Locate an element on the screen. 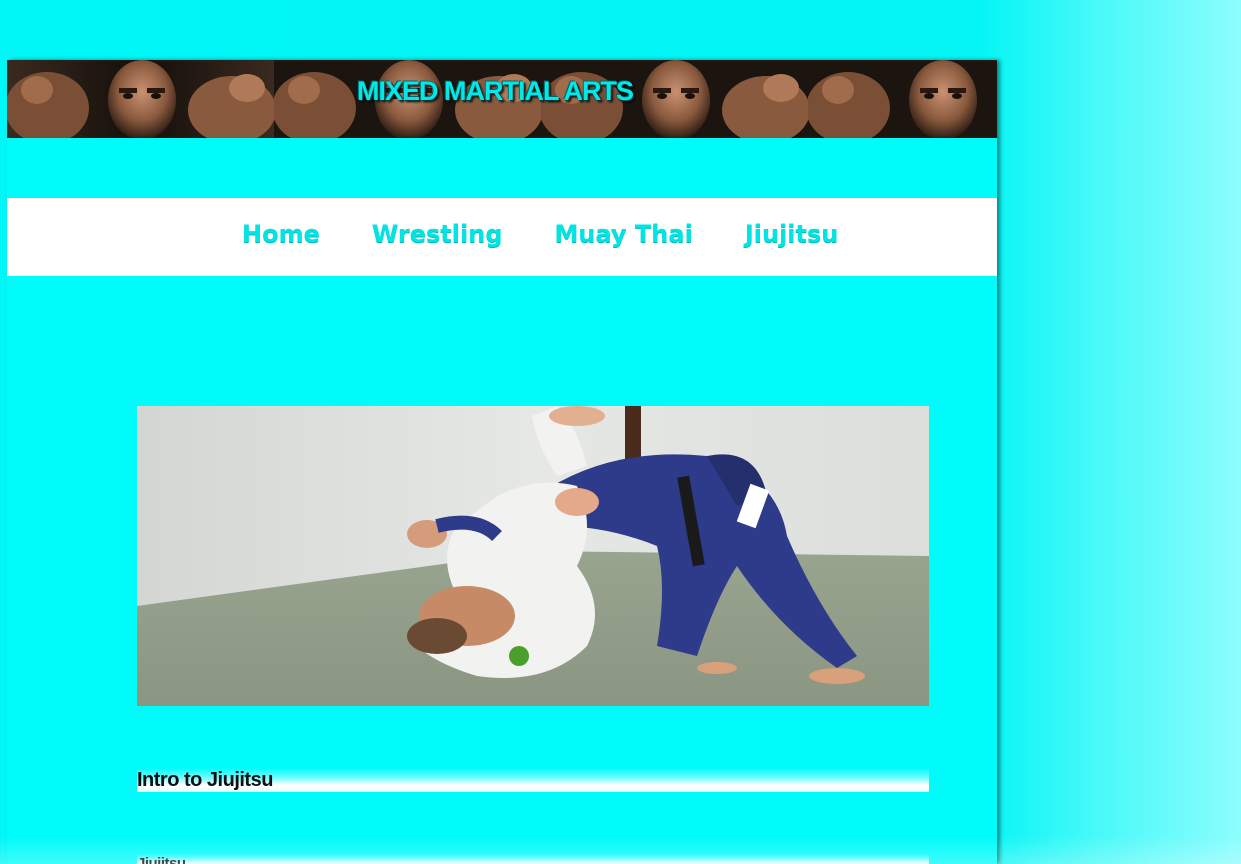 The height and width of the screenshot is (864, 1241). section-header: Intro to Jiujitsu is located at coordinates (533, 780).